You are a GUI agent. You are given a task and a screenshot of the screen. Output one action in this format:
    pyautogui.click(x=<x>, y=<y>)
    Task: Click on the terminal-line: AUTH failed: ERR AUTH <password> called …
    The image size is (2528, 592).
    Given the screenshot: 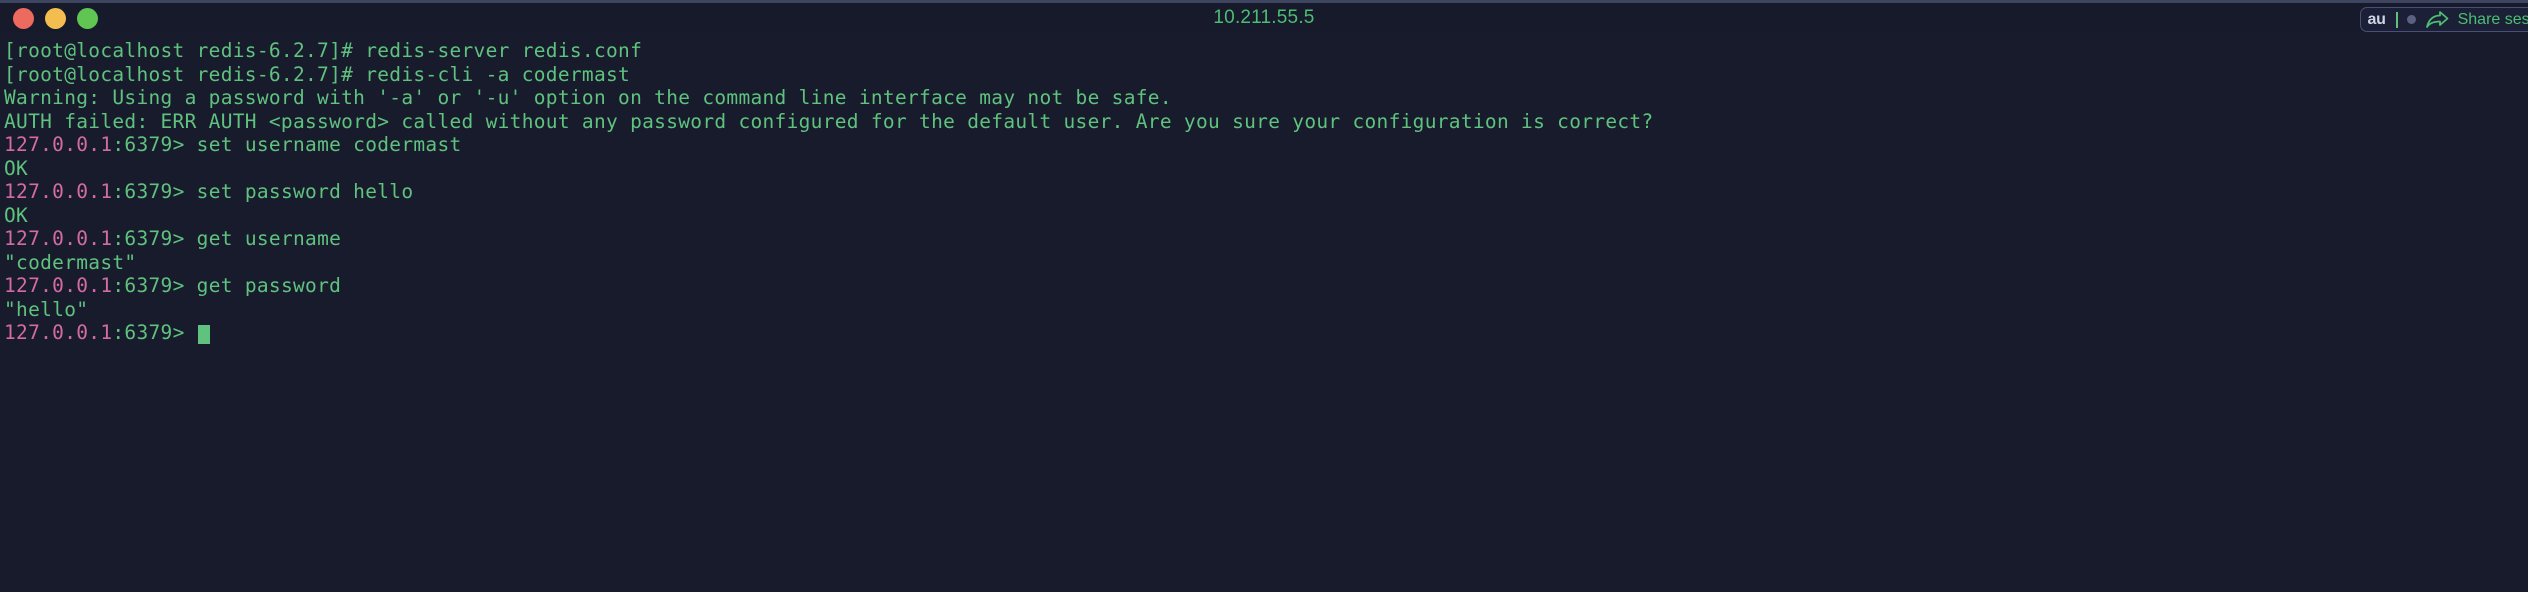 What is the action you would take?
    pyautogui.click(x=1266, y=122)
    